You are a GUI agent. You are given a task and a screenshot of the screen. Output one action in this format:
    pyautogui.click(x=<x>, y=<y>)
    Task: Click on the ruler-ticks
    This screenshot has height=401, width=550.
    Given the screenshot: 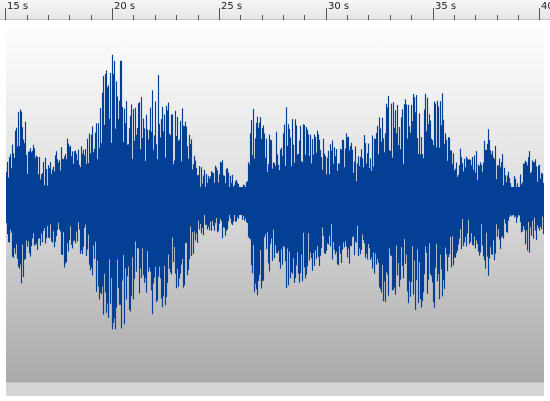 What is the action you would take?
    pyautogui.click(x=272, y=14)
    